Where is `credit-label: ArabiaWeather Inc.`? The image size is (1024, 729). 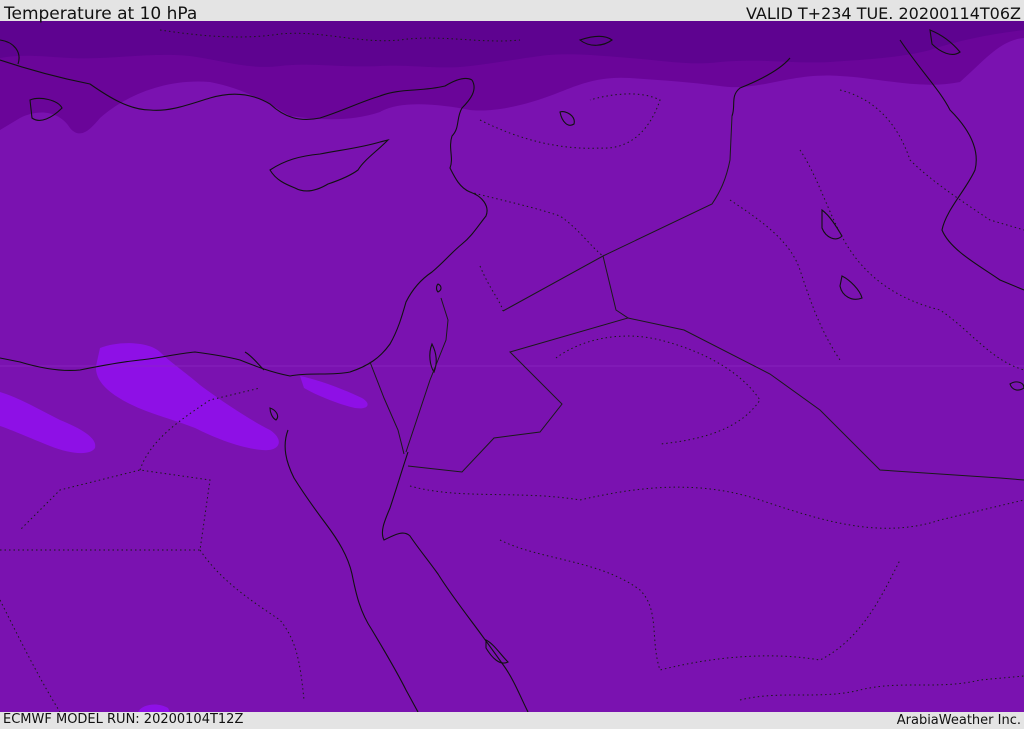 credit-label: ArabiaWeather Inc. is located at coordinates (958, 720).